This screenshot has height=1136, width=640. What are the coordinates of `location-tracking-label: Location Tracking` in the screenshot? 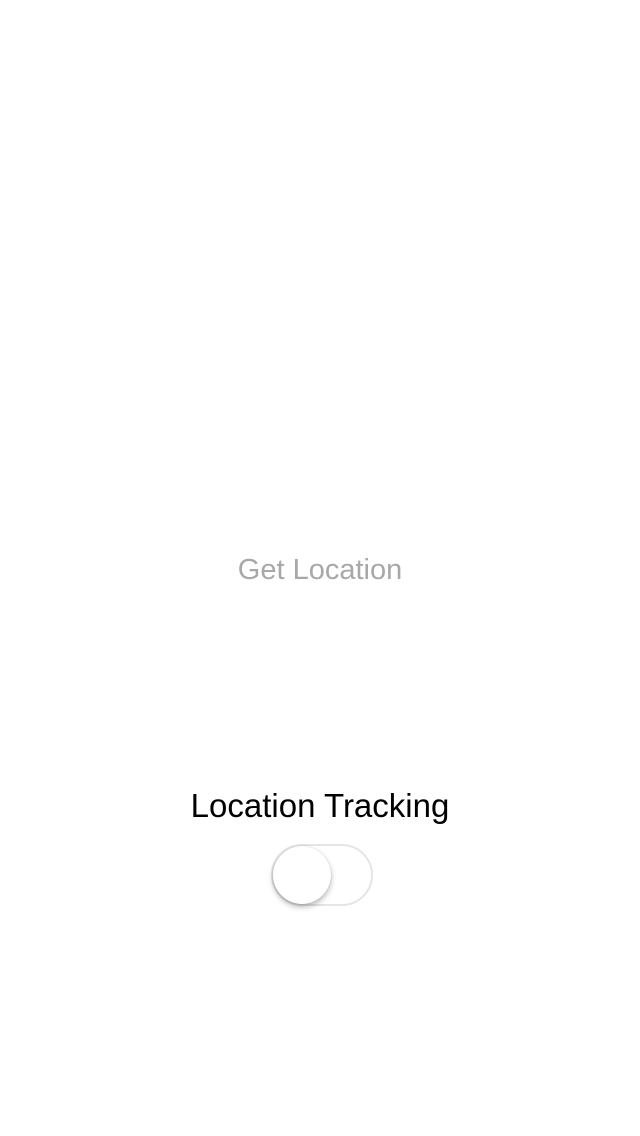 It's located at (320, 805).